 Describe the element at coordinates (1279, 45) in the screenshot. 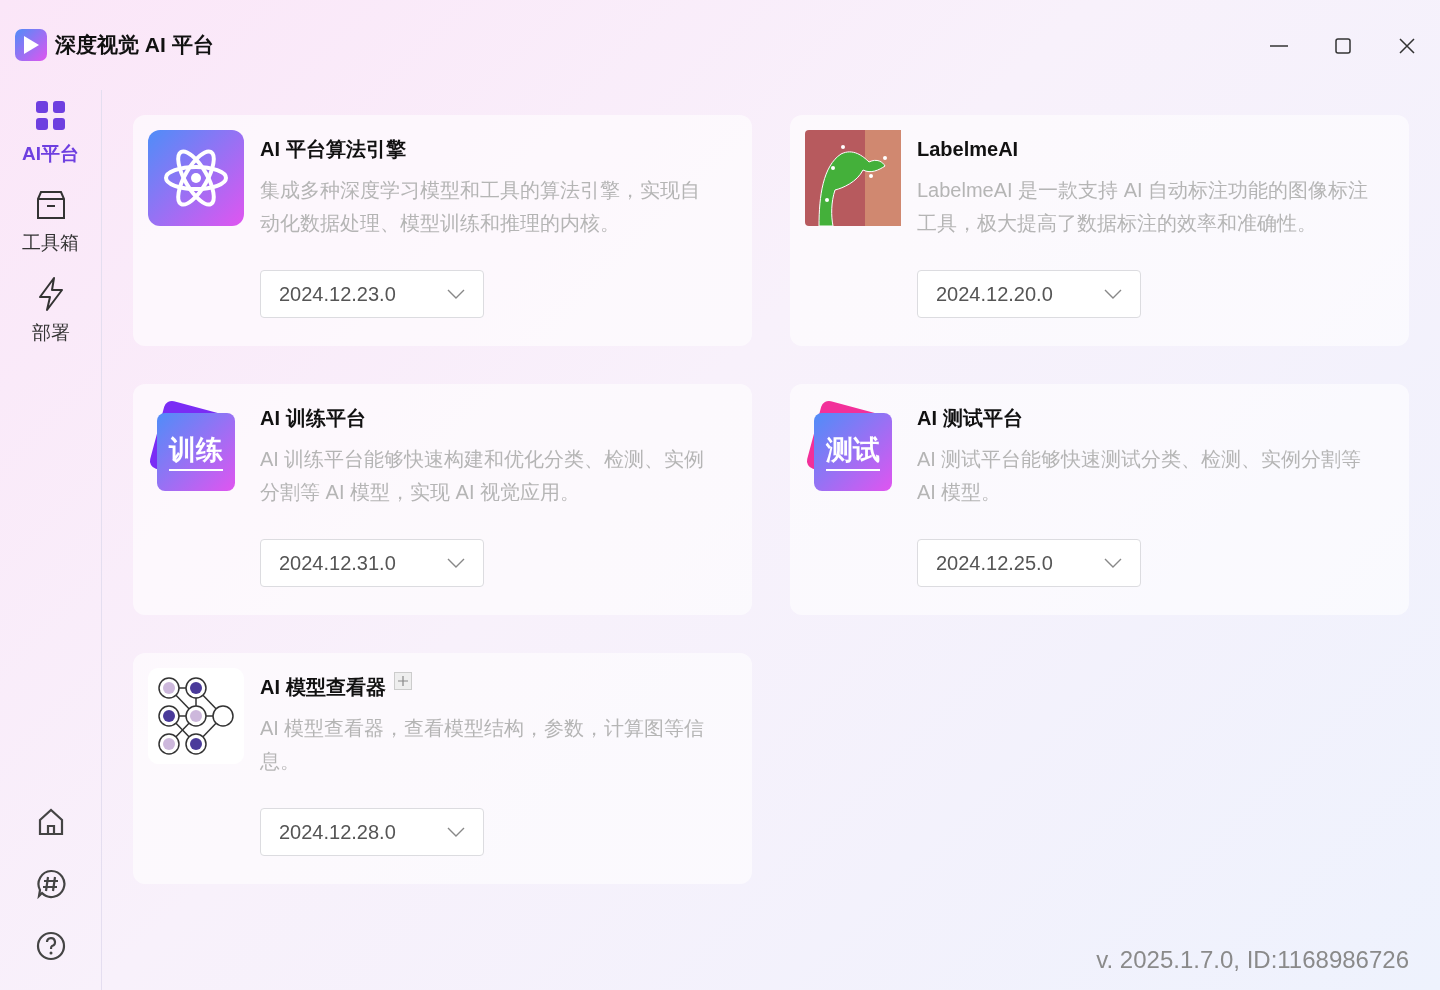

I see `minimize-icon` at that location.